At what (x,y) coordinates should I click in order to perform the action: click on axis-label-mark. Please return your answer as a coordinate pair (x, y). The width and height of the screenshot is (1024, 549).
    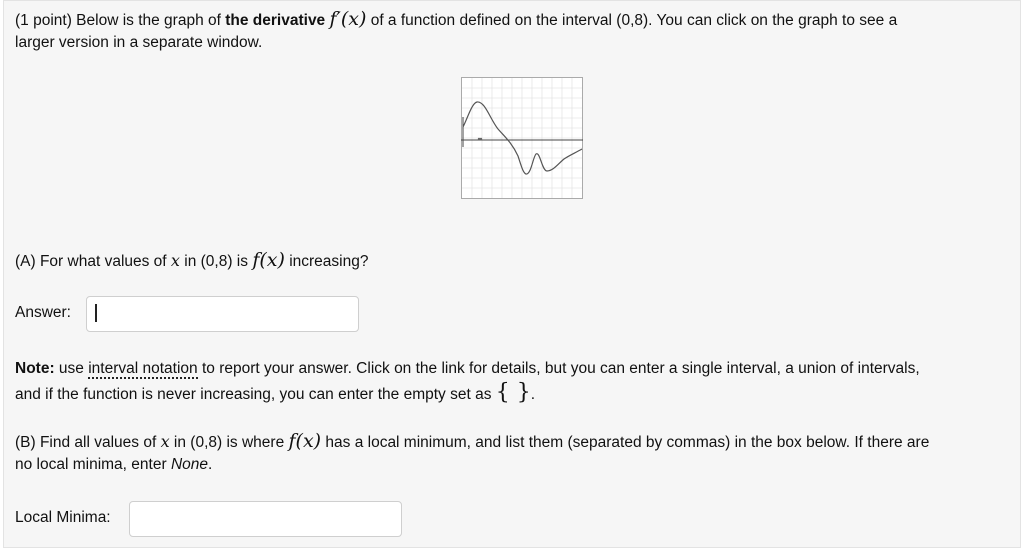
    Looking at the image, I should click on (481, 139).